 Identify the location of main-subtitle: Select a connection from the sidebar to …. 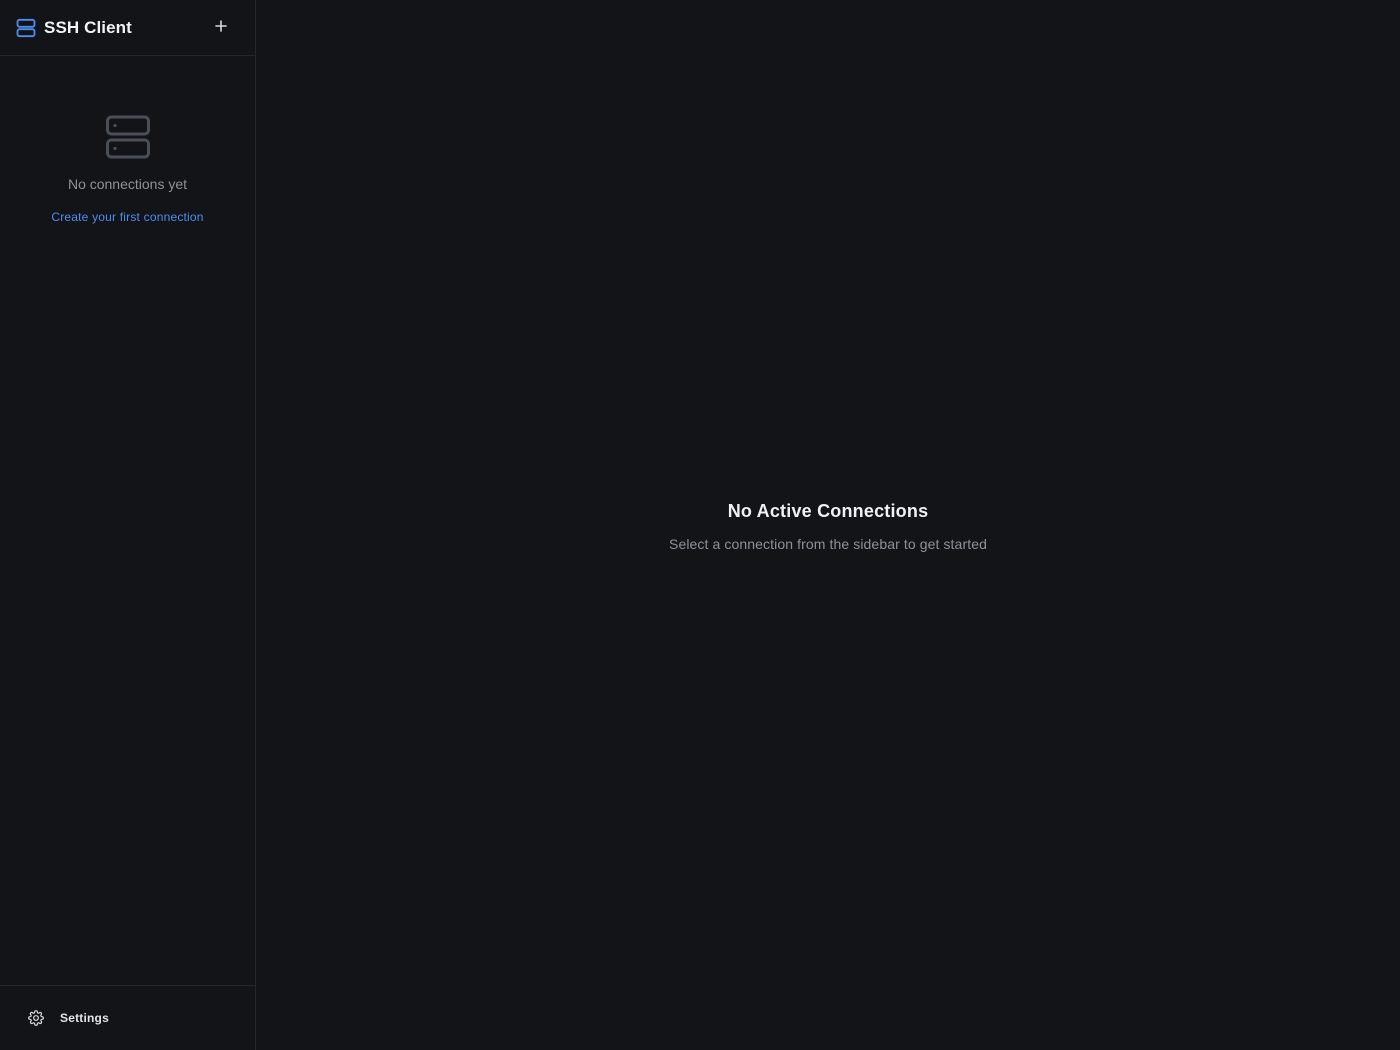
(828, 544).